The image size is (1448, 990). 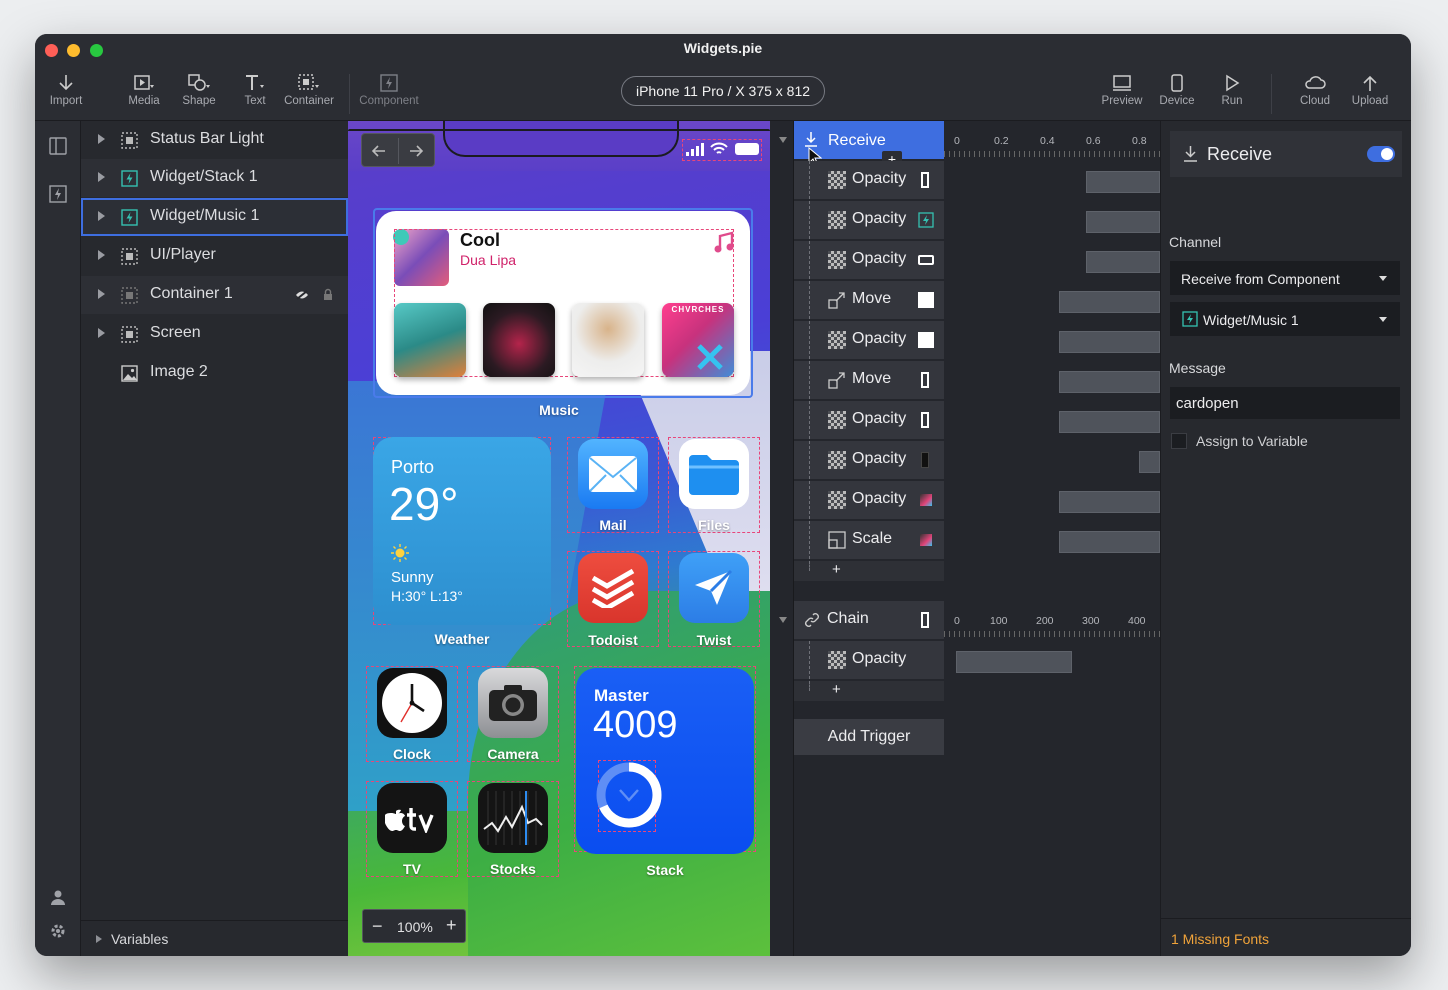 What do you see at coordinates (199, 90) in the screenshot?
I see `shape-button: Shape` at bounding box center [199, 90].